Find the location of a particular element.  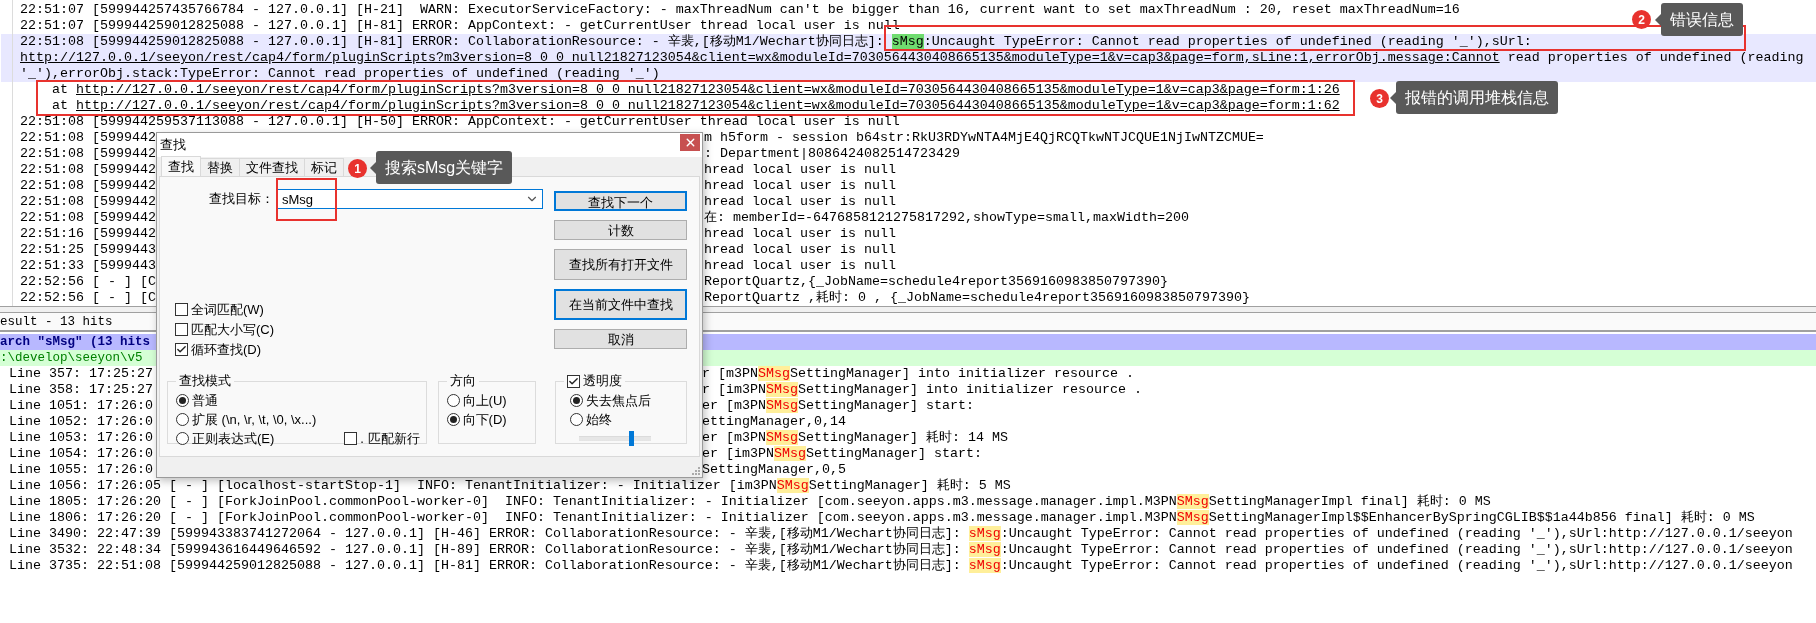

url-link: http://127.0.0.1/seeyon/rest/cap4/form/pluginScripts?m3version=8_0_0_null21827123054&client=wx&moduleId=7030564430408665135&moduleType=1&v=cap3&page=form:1:26 is located at coordinates (708, 89).